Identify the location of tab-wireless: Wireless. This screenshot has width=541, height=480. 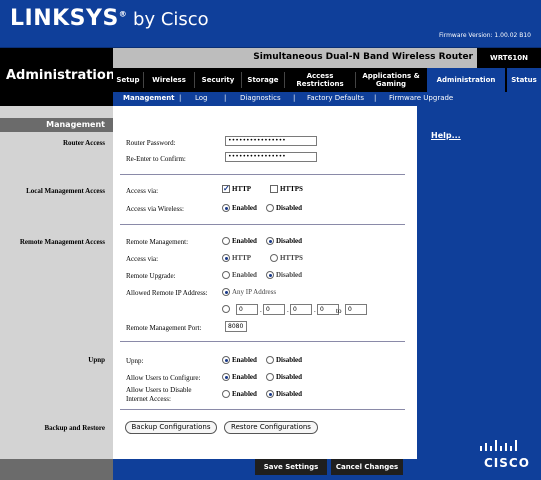
(169, 80).